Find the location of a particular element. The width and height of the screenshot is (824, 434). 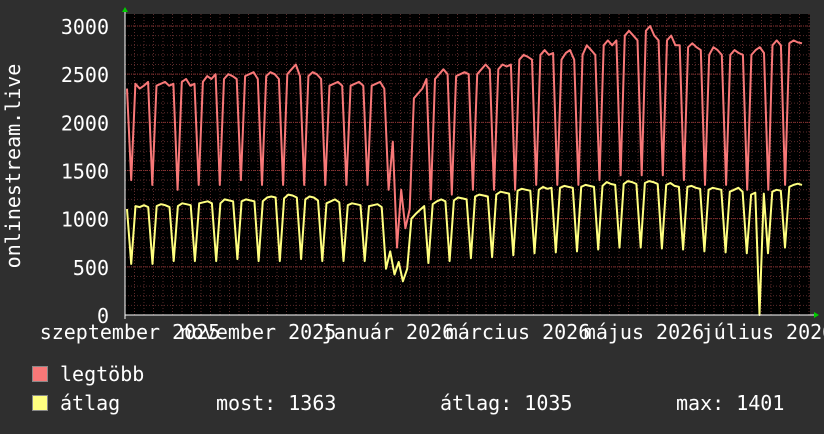

y-axis-arrow is located at coordinates (125, 9).